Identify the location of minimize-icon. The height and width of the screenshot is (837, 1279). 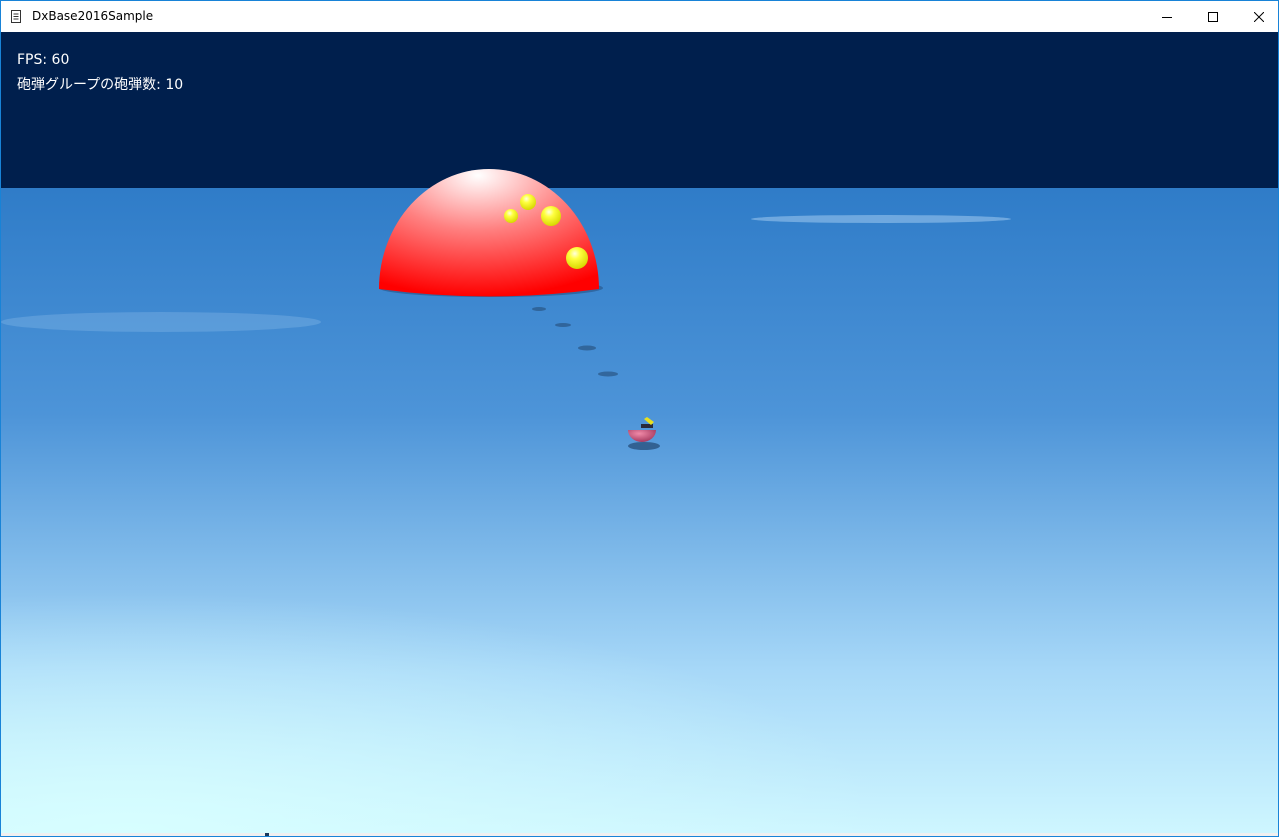
(1167, 17).